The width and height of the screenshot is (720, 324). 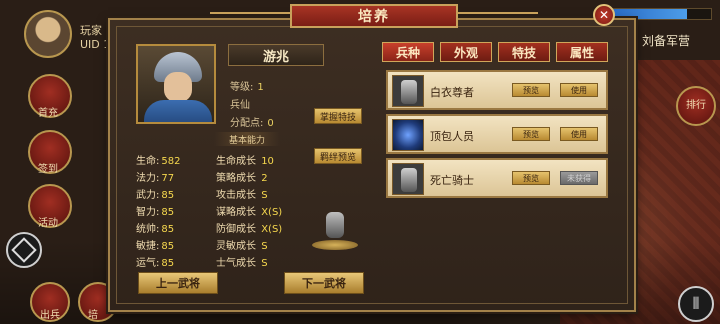 I want to click on basic-ability-title: 基本能力, so click(x=247, y=139).